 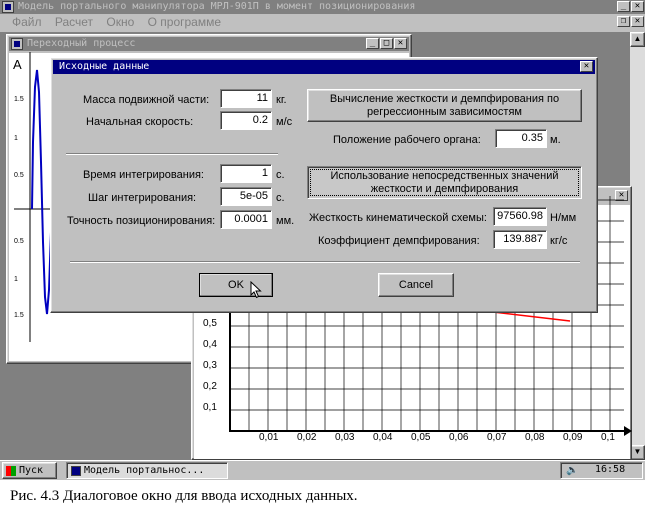 What do you see at coordinates (555, 140) in the screenshot?
I see `position-unit: м.` at bounding box center [555, 140].